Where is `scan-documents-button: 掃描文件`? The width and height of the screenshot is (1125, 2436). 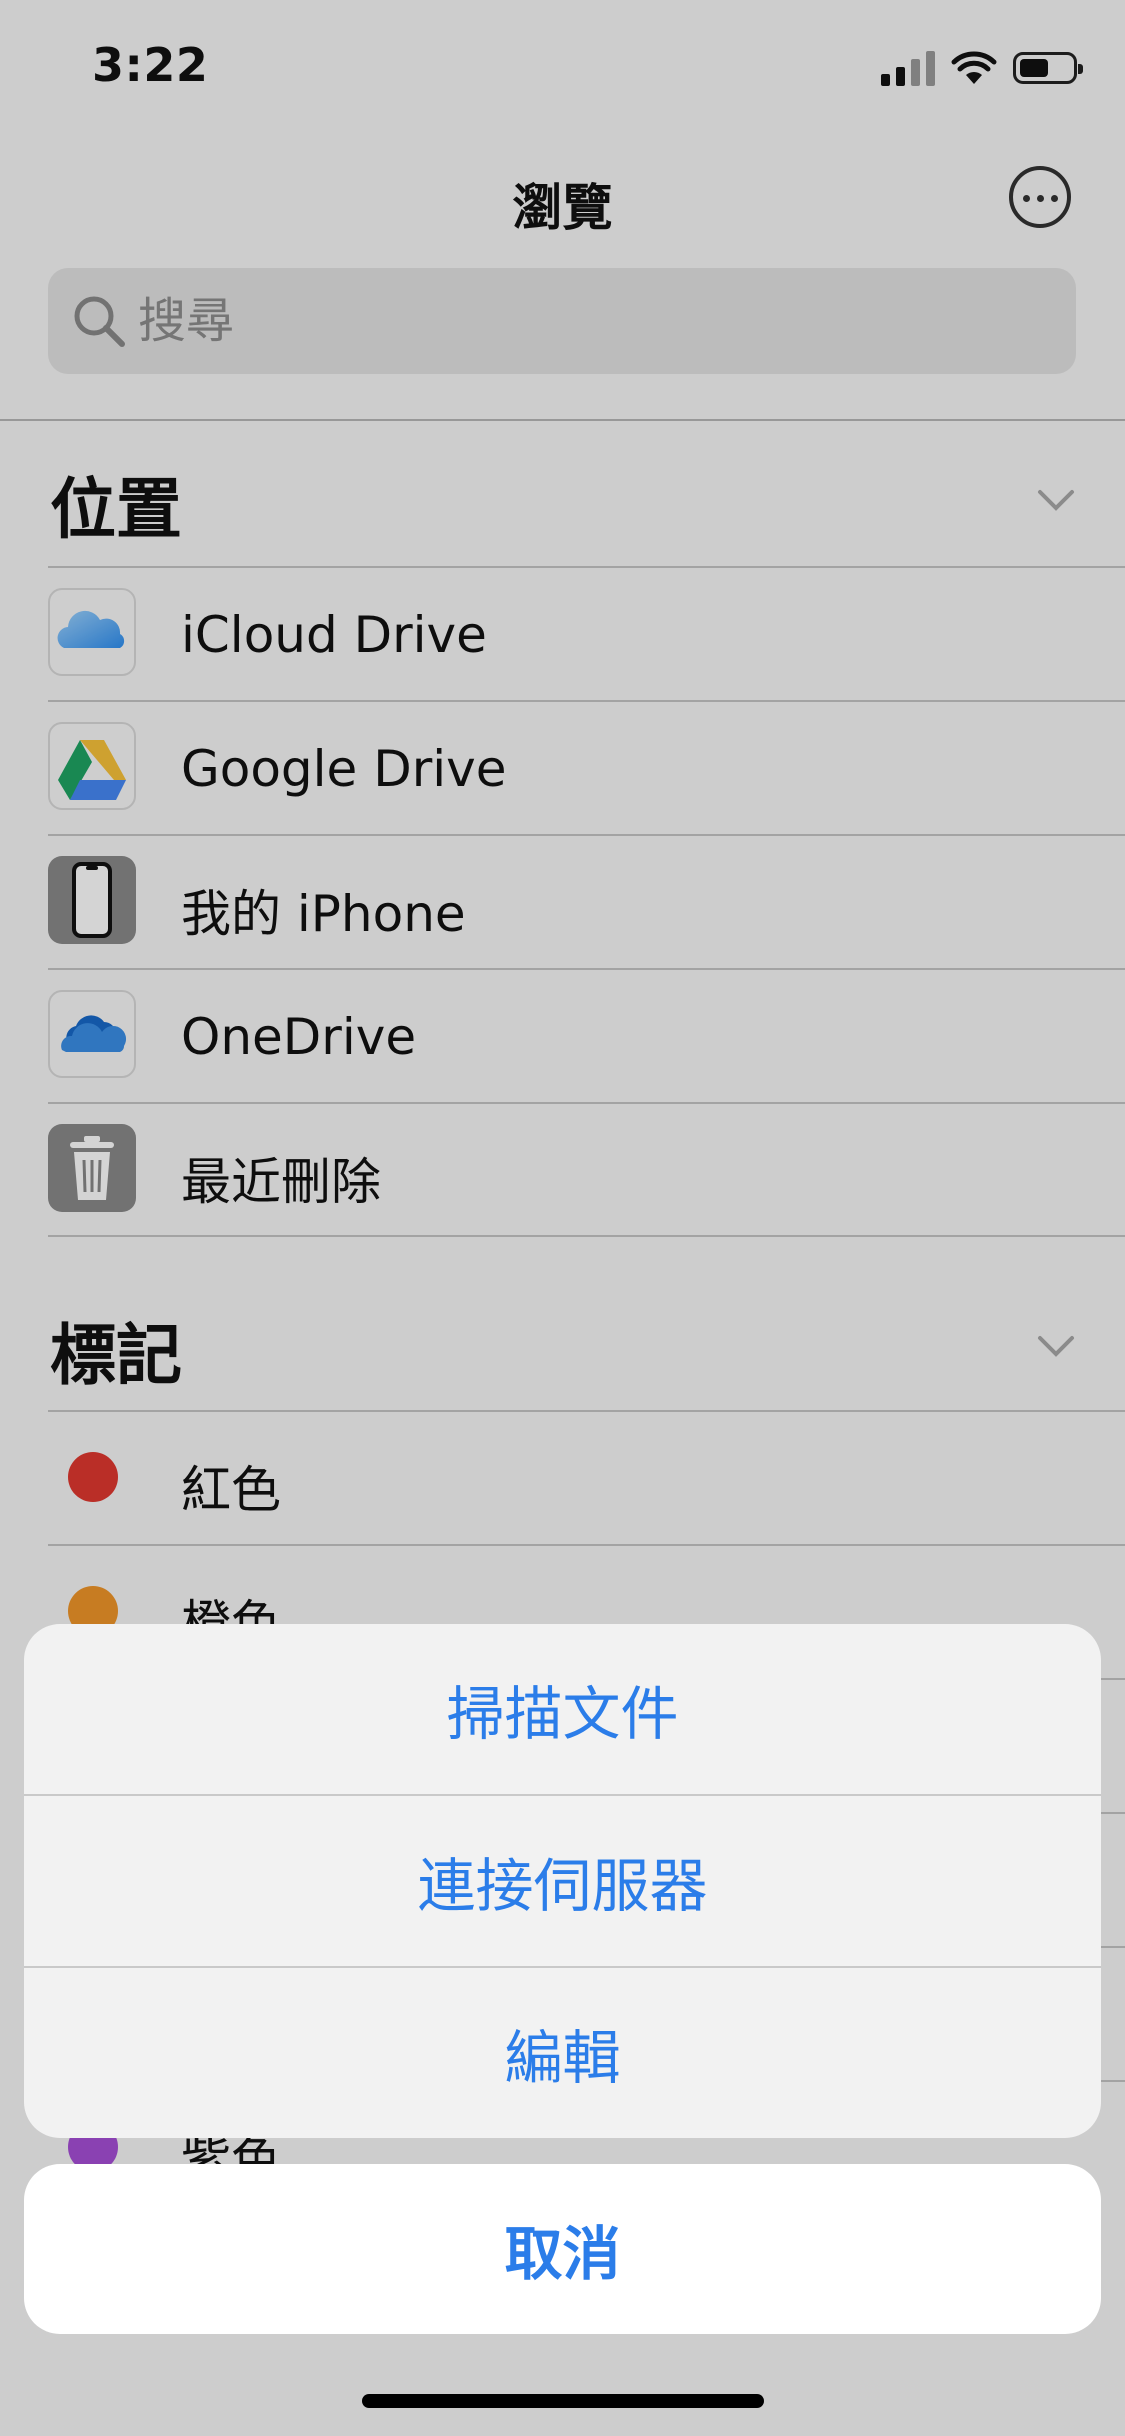 scan-documents-button: 掃描文件 is located at coordinates (562, 1709).